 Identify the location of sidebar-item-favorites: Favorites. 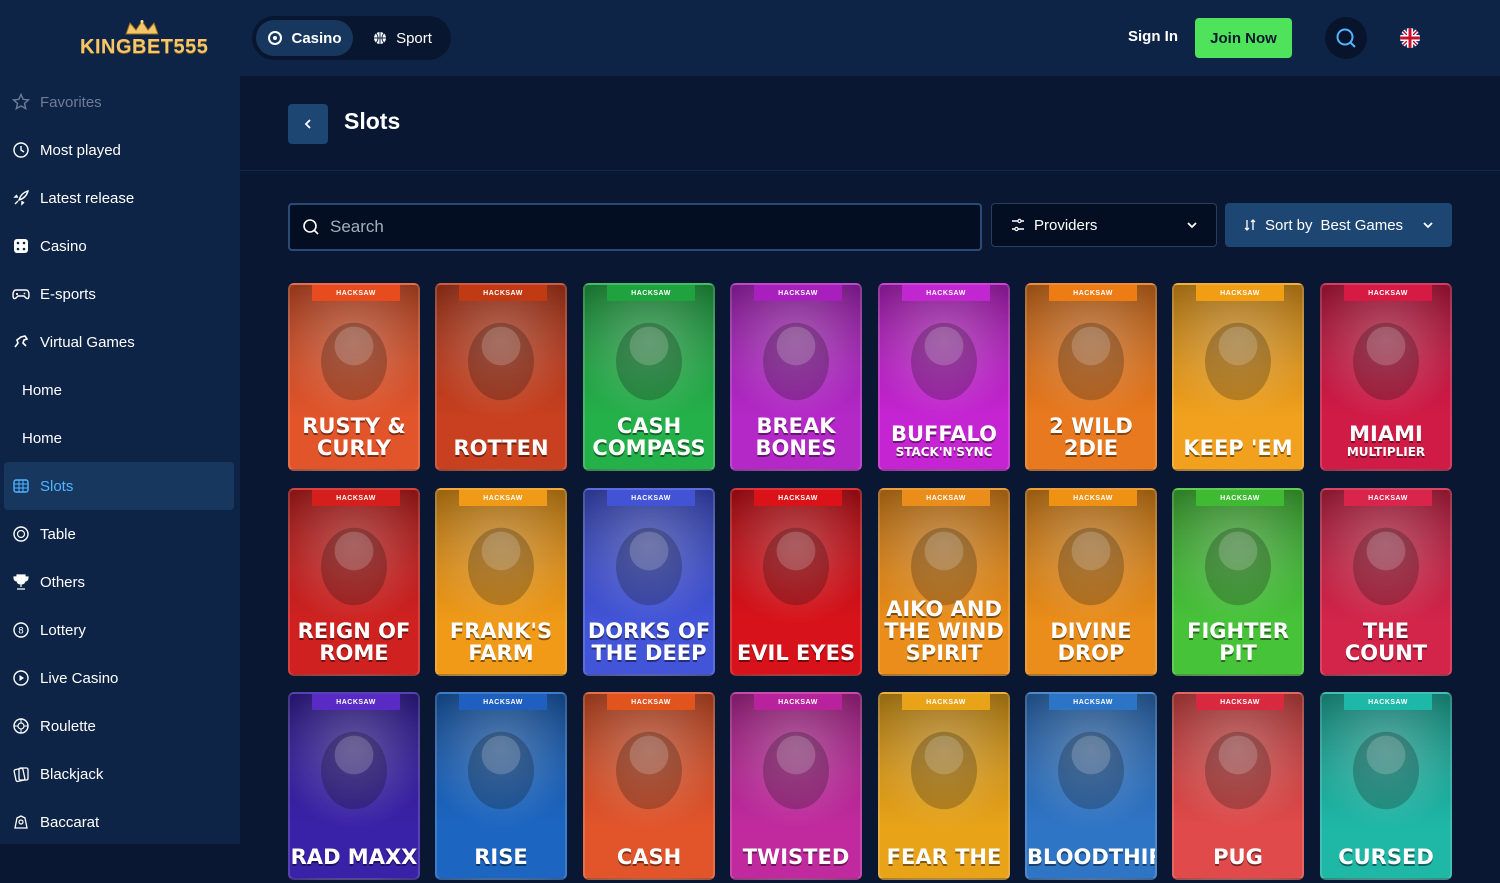
(119, 102).